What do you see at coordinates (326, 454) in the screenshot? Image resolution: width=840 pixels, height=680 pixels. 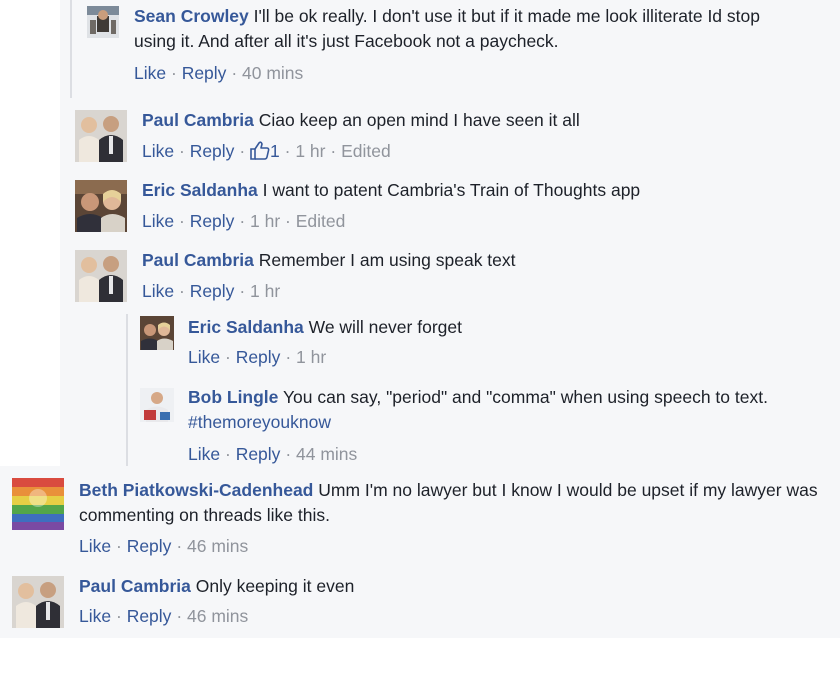 I see `timestamp: 44 mins` at bounding box center [326, 454].